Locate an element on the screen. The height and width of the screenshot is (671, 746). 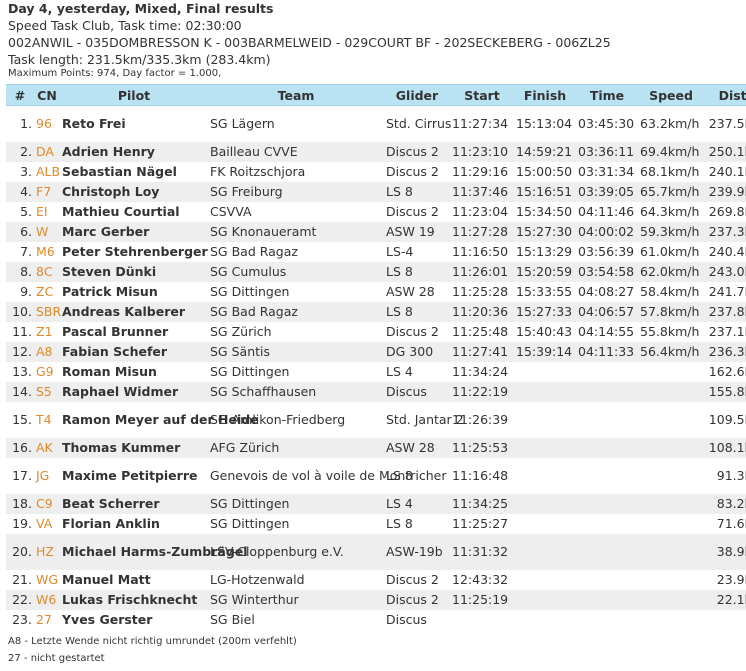
cn-link: 96 is located at coordinates (47, 124).